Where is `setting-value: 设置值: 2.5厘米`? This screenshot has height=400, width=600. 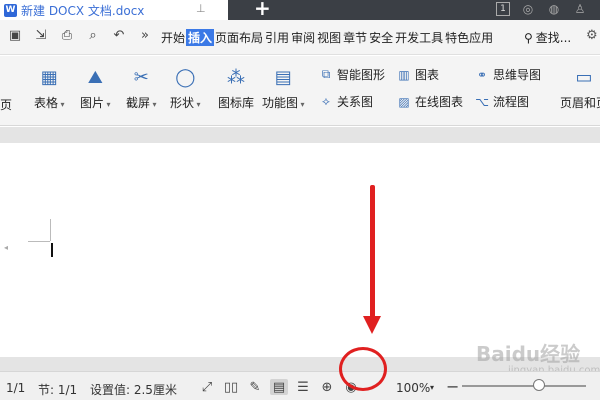 setting-value: 设置值: 2.5厘米 is located at coordinates (133, 389).